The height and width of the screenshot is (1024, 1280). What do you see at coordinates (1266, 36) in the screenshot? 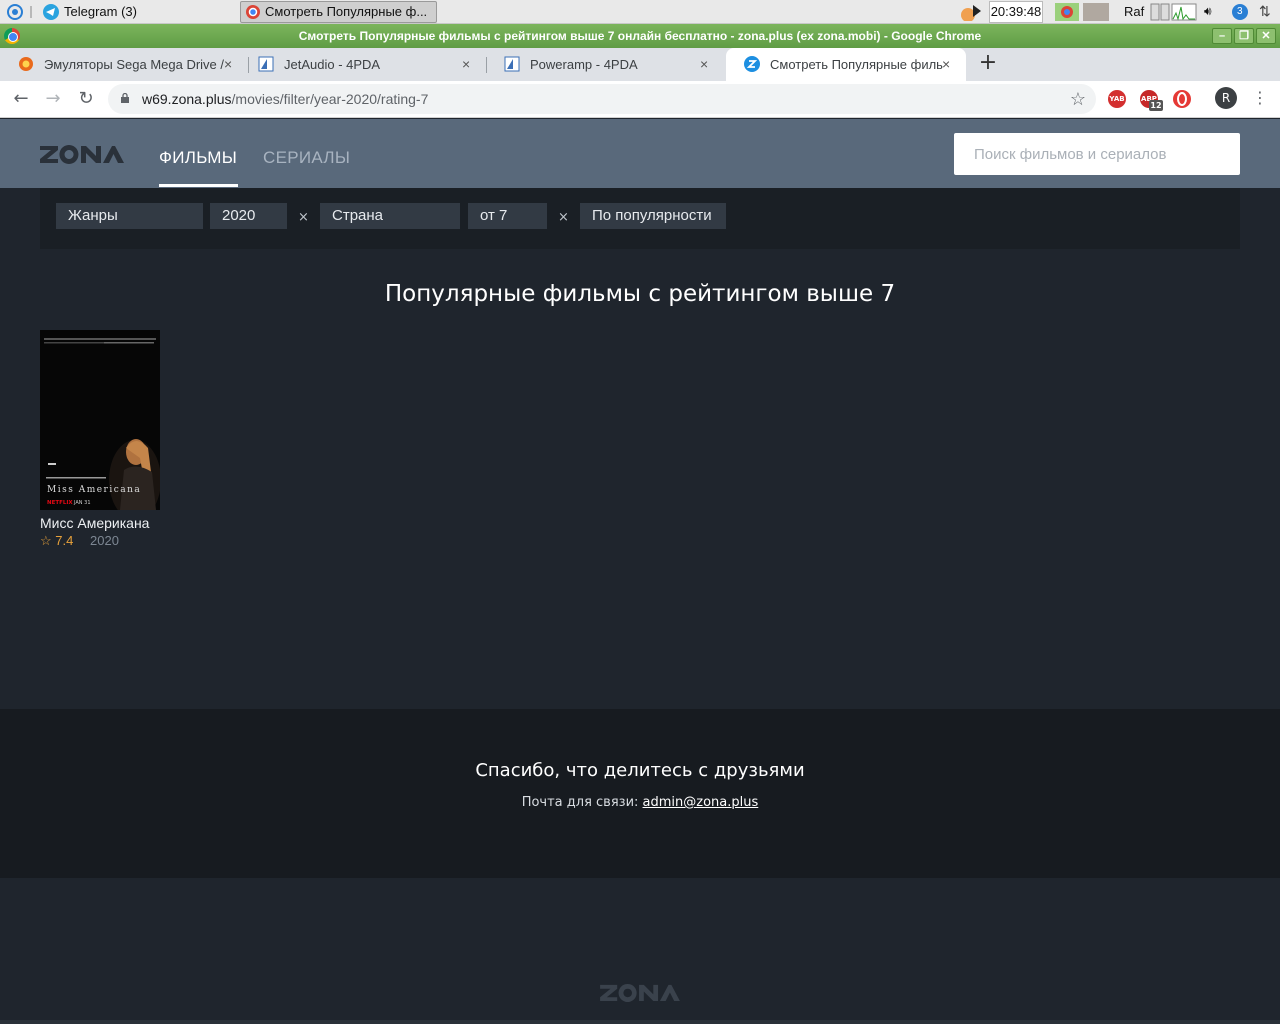
I see `close-window-icon: ✕` at bounding box center [1266, 36].